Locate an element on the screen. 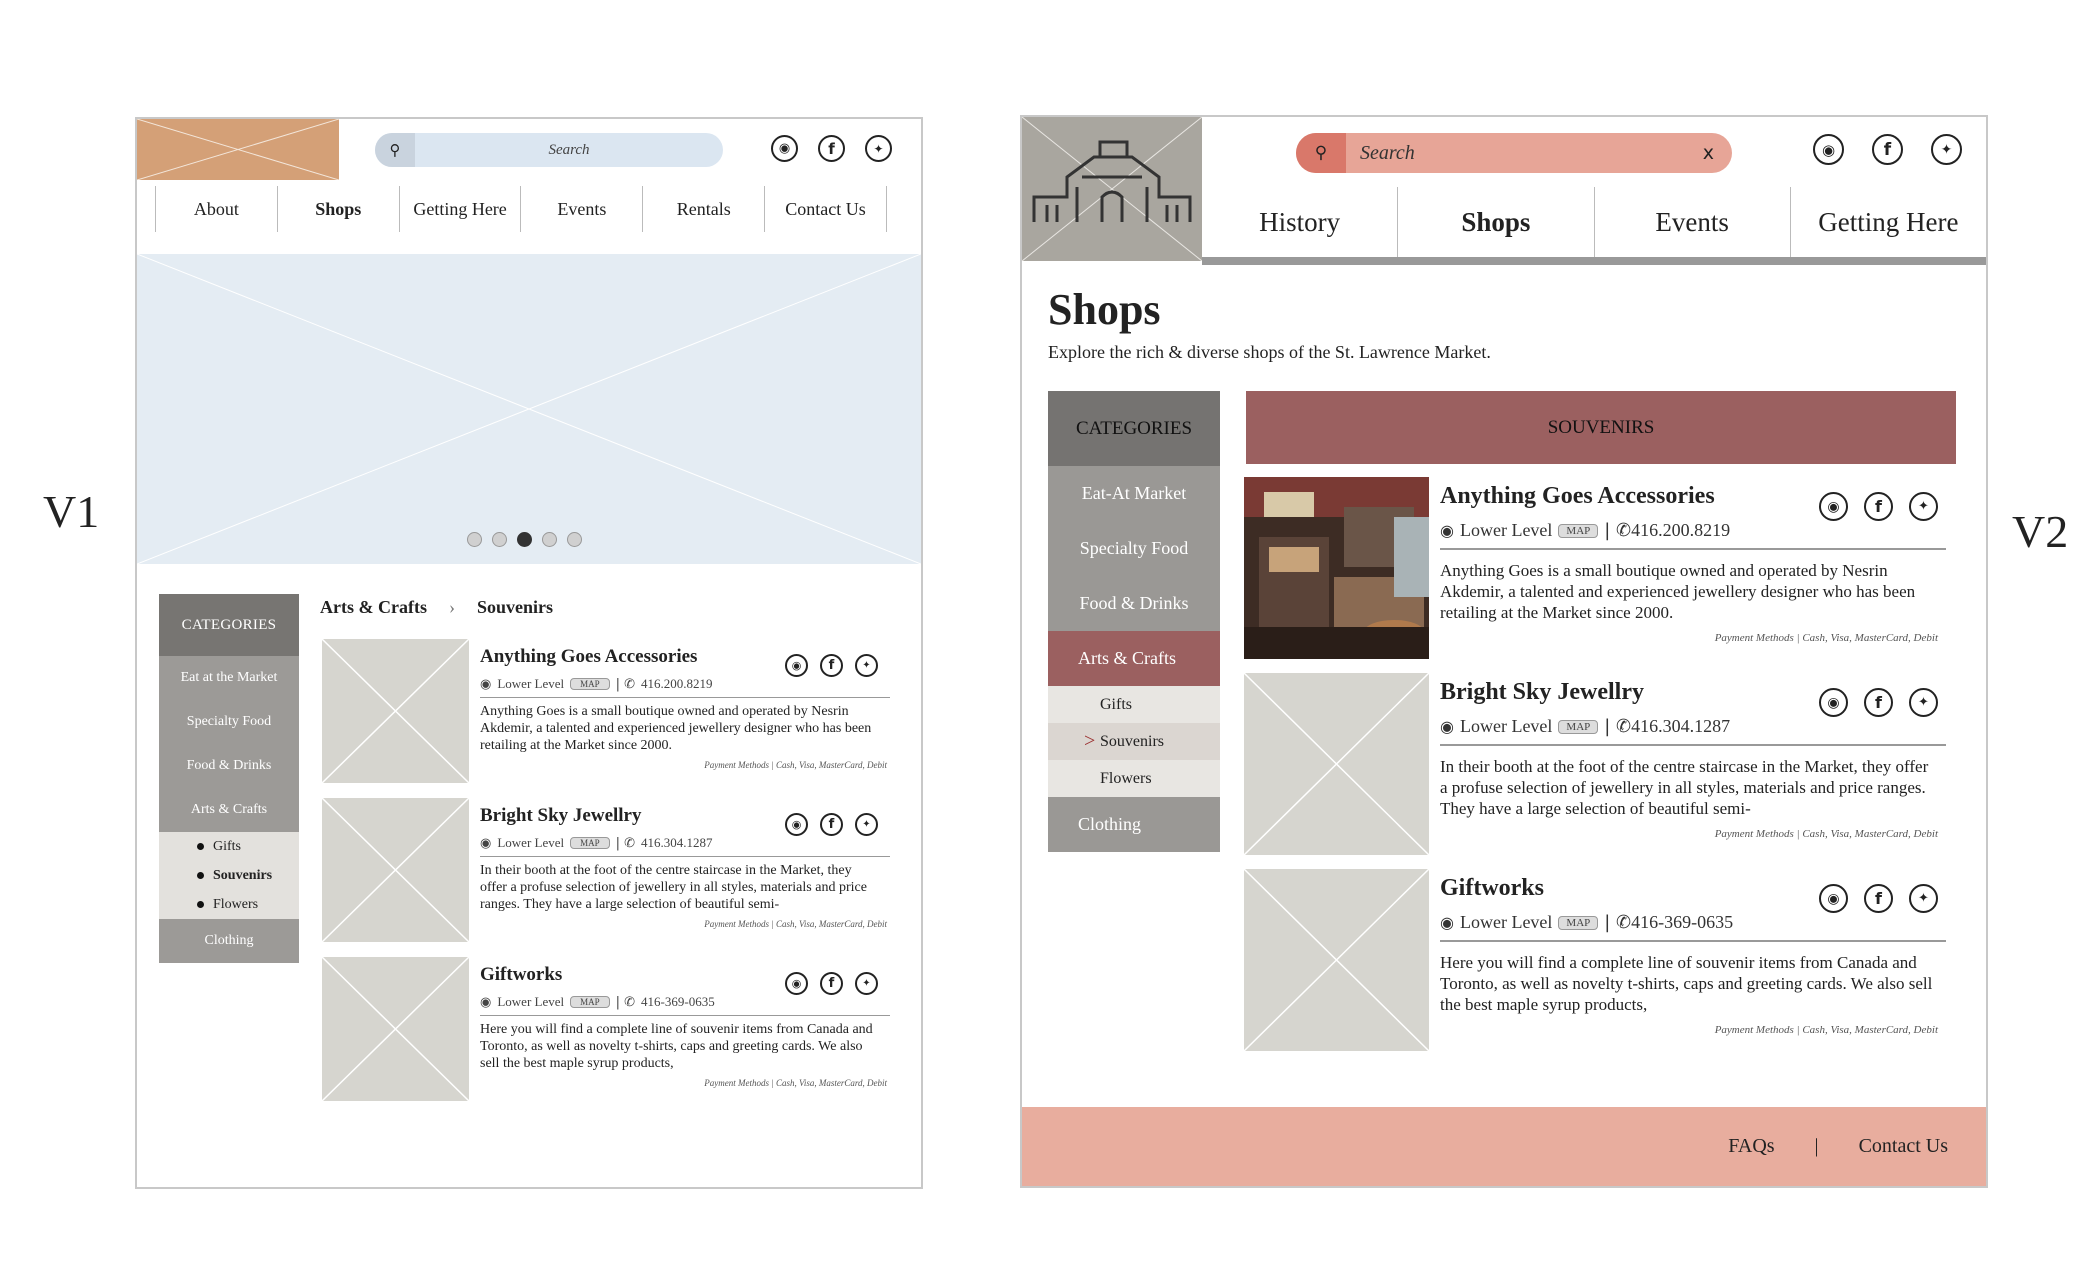 The width and height of the screenshot is (2100, 1275). shop-location: Lower Level is located at coordinates (1506, 726).